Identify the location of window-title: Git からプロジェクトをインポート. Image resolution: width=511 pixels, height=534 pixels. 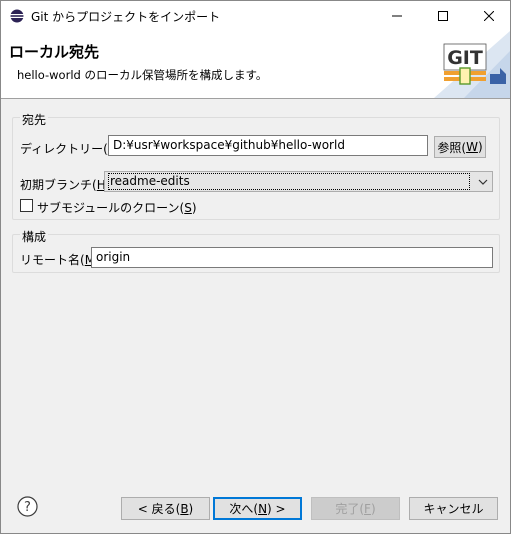
(126, 17).